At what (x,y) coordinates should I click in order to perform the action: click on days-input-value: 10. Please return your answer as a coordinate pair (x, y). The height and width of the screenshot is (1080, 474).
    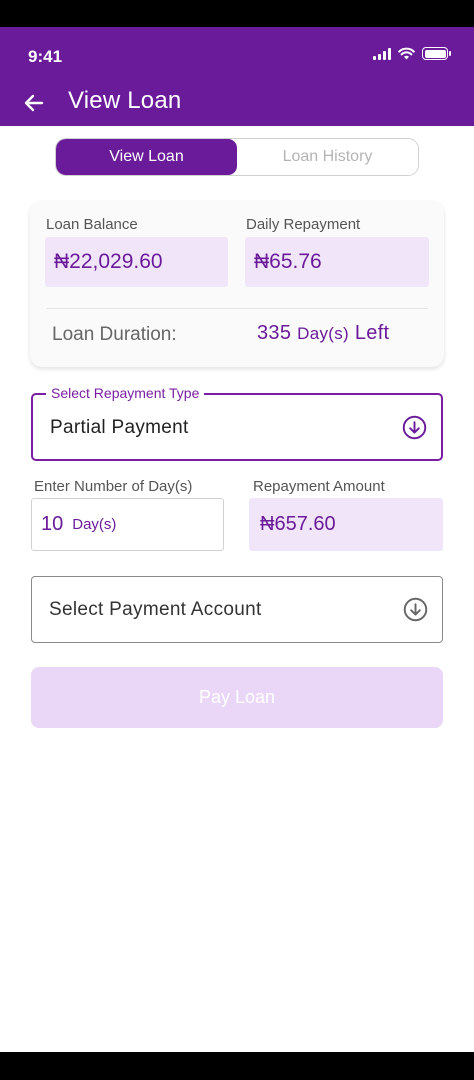
    Looking at the image, I should click on (52, 524).